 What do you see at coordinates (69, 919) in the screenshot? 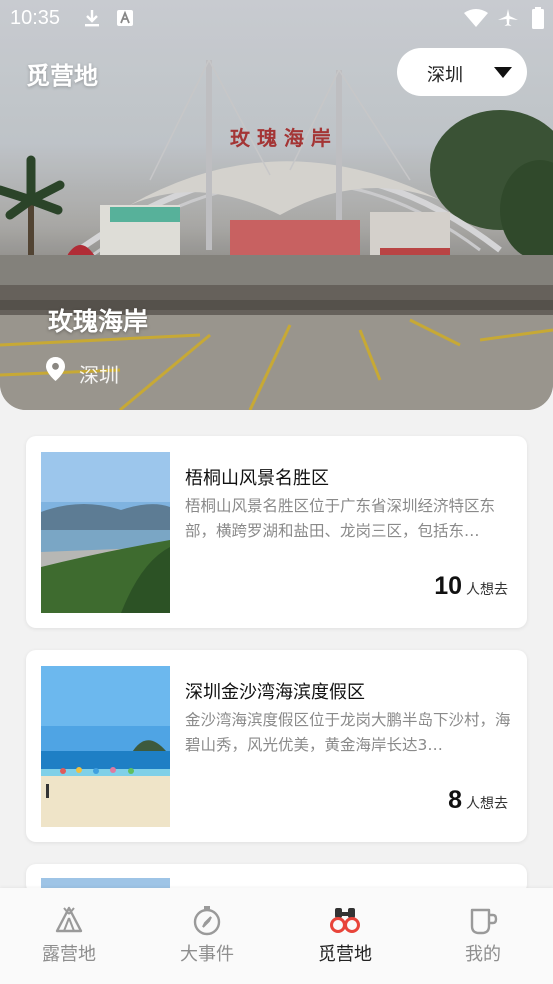
I see `tent-icon` at bounding box center [69, 919].